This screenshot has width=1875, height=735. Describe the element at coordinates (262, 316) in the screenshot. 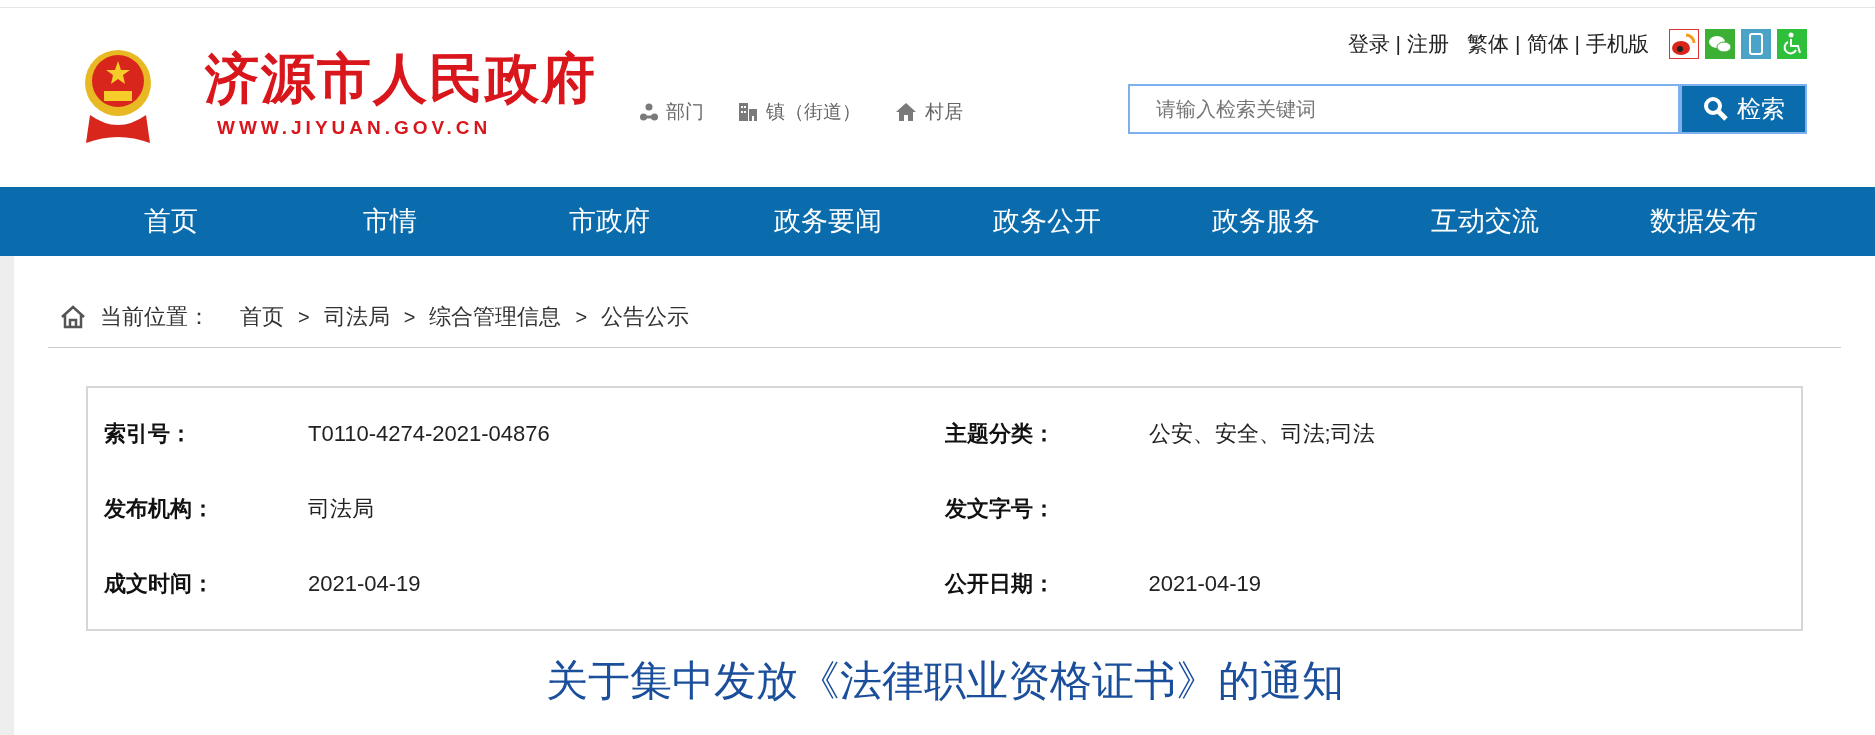

I see `breadcrumb-link: 首页` at that location.